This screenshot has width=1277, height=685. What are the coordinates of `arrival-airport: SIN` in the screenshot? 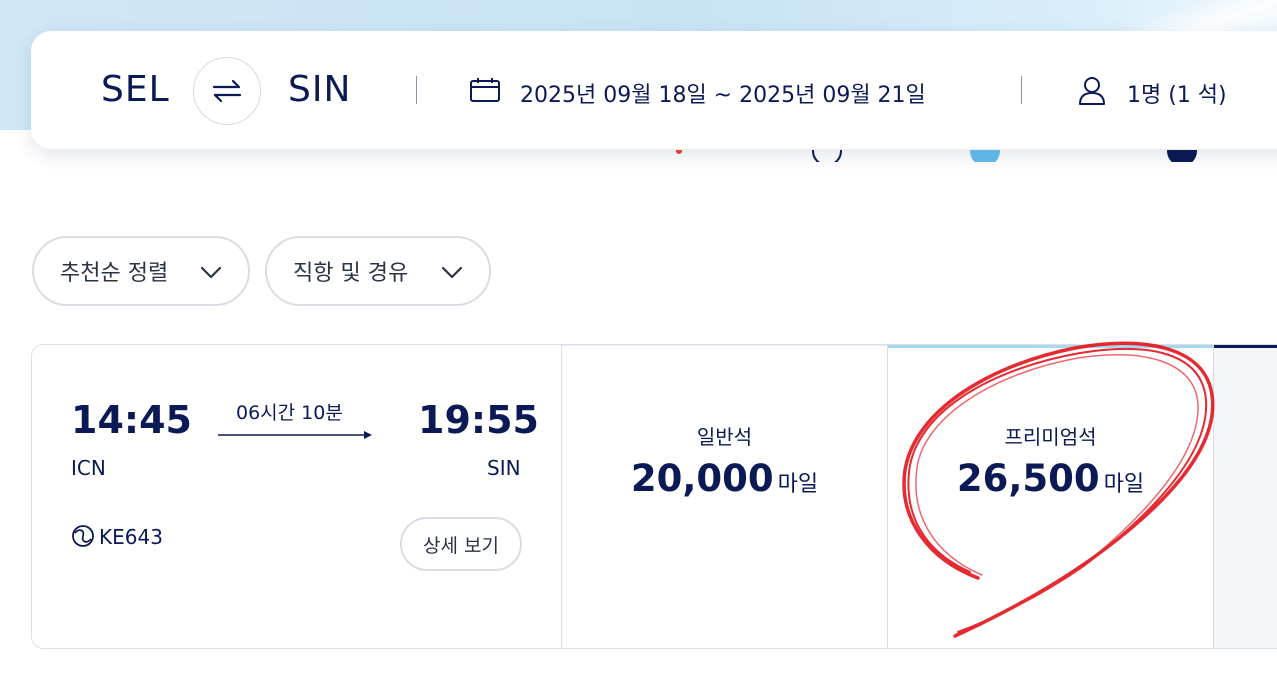 It's located at (504, 468).